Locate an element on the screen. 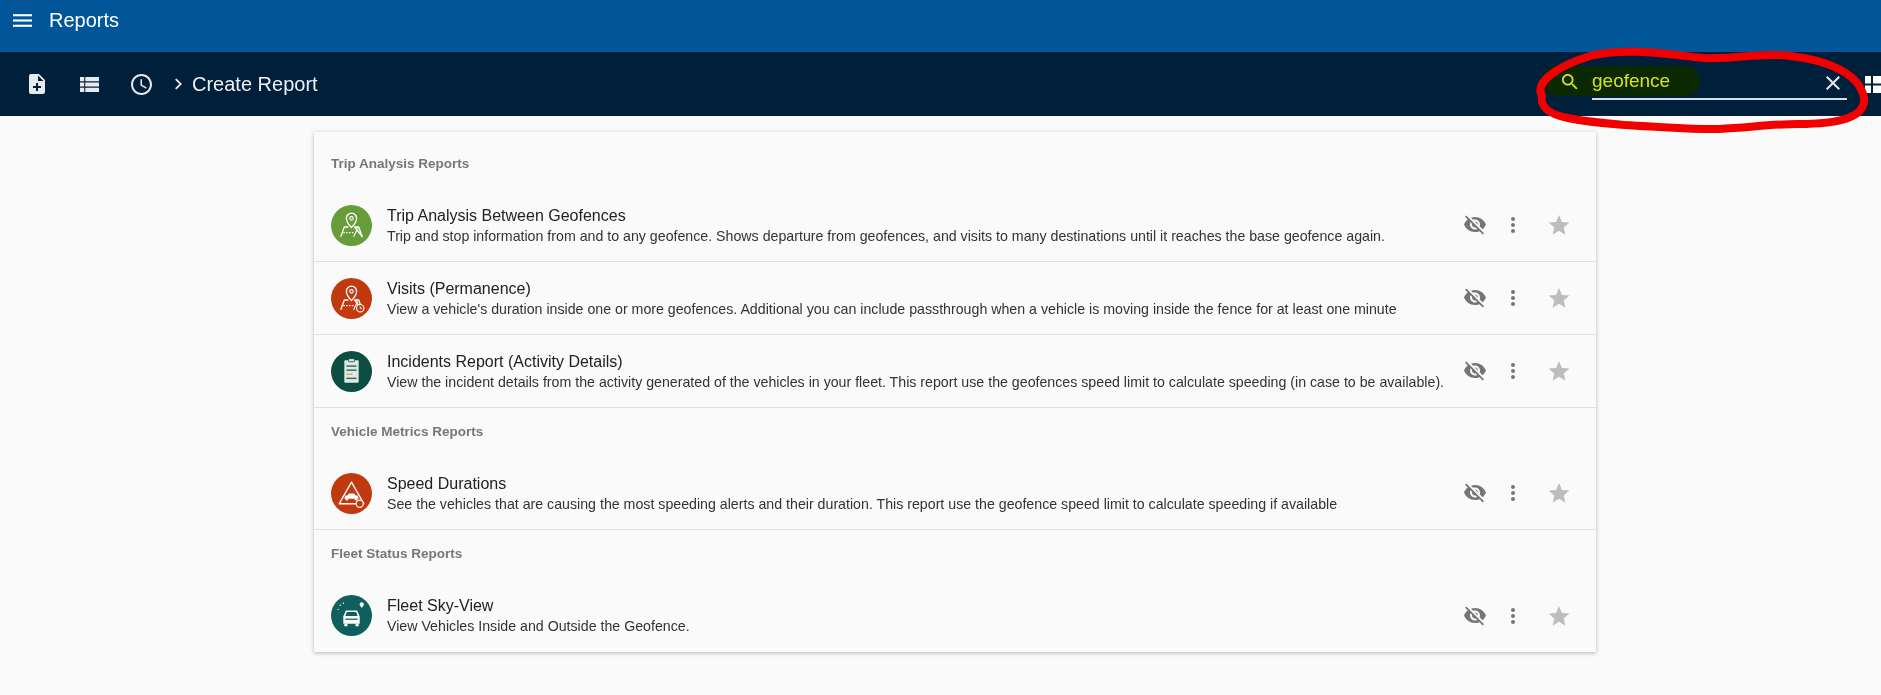 The image size is (1881, 695). report-description: View a vehicle's duration inside one or more geofences. Additional you can include passthrough when a vehicle is moving inside the fence for at least one minute is located at coordinates (892, 308).